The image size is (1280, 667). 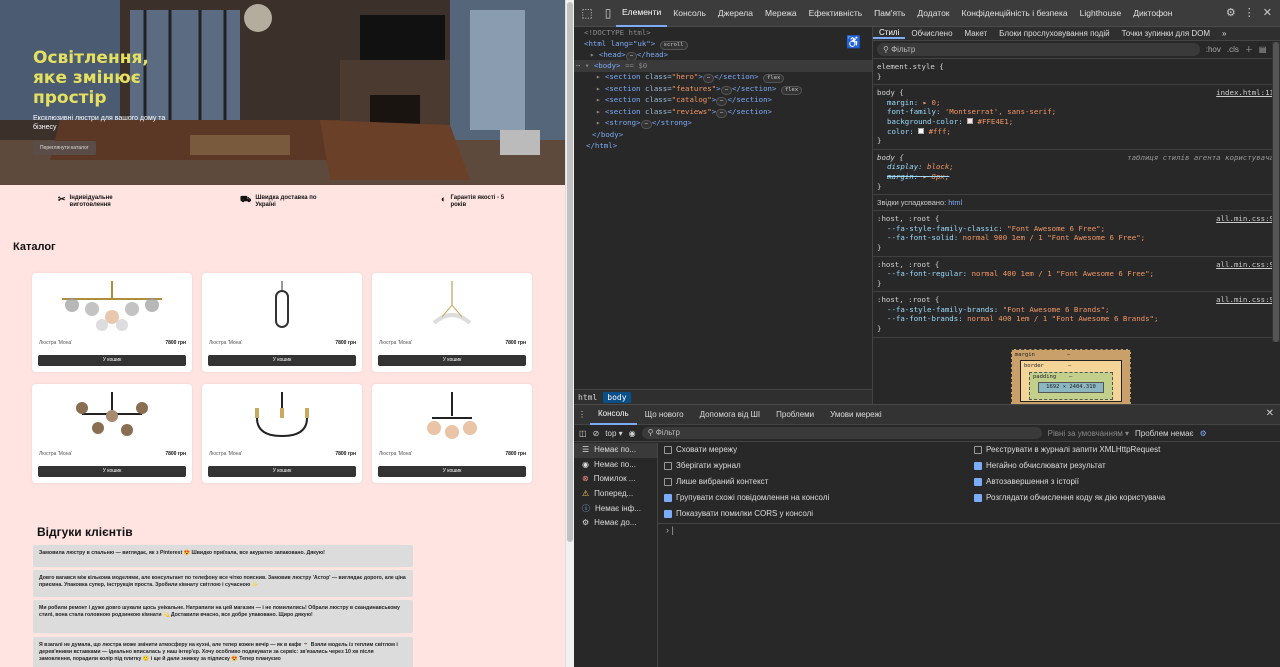 What do you see at coordinates (1233, 49) in the screenshot?
I see `cls-toggle: .cls` at bounding box center [1233, 49].